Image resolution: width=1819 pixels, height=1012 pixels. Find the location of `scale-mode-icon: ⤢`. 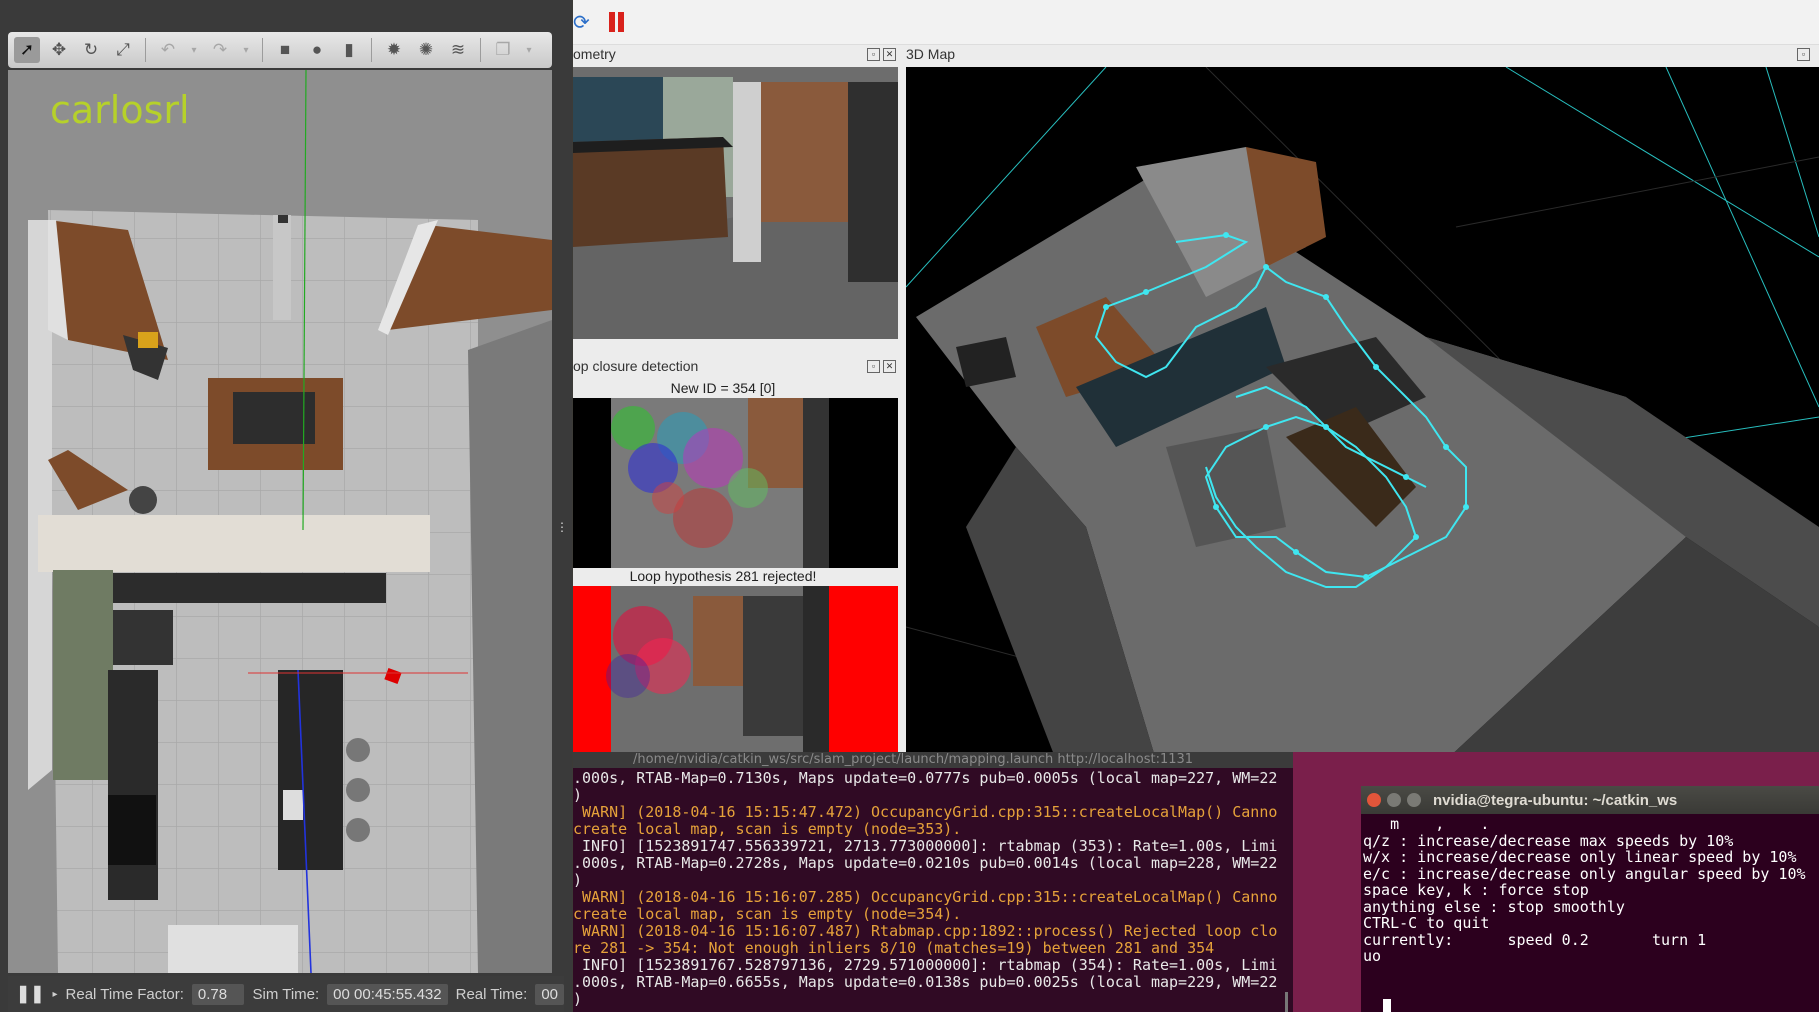

scale-mode-icon: ⤢ is located at coordinates (123, 50).